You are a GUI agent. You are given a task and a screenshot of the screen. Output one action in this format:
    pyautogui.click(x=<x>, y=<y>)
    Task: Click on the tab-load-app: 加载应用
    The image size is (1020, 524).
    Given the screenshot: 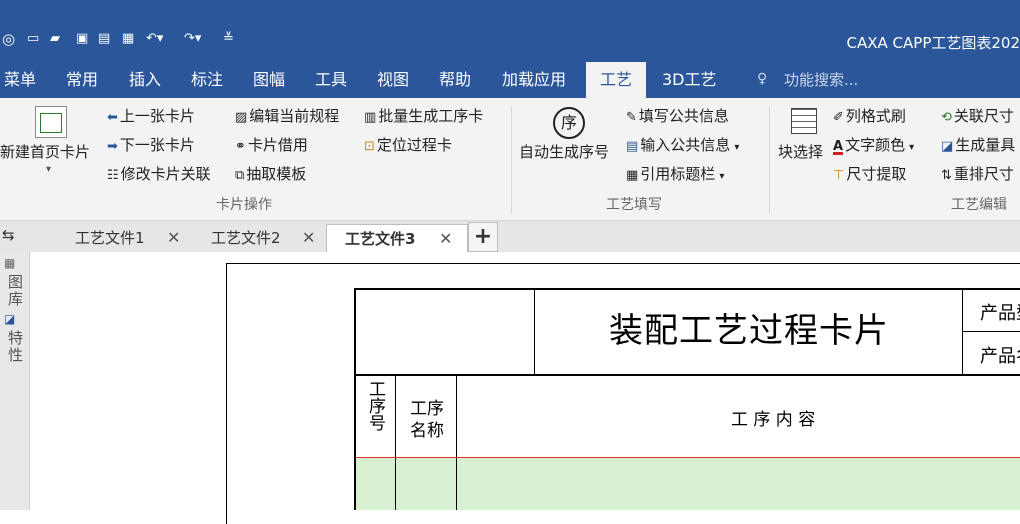 What is the action you would take?
    pyautogui.click(x=534, y=80)
    